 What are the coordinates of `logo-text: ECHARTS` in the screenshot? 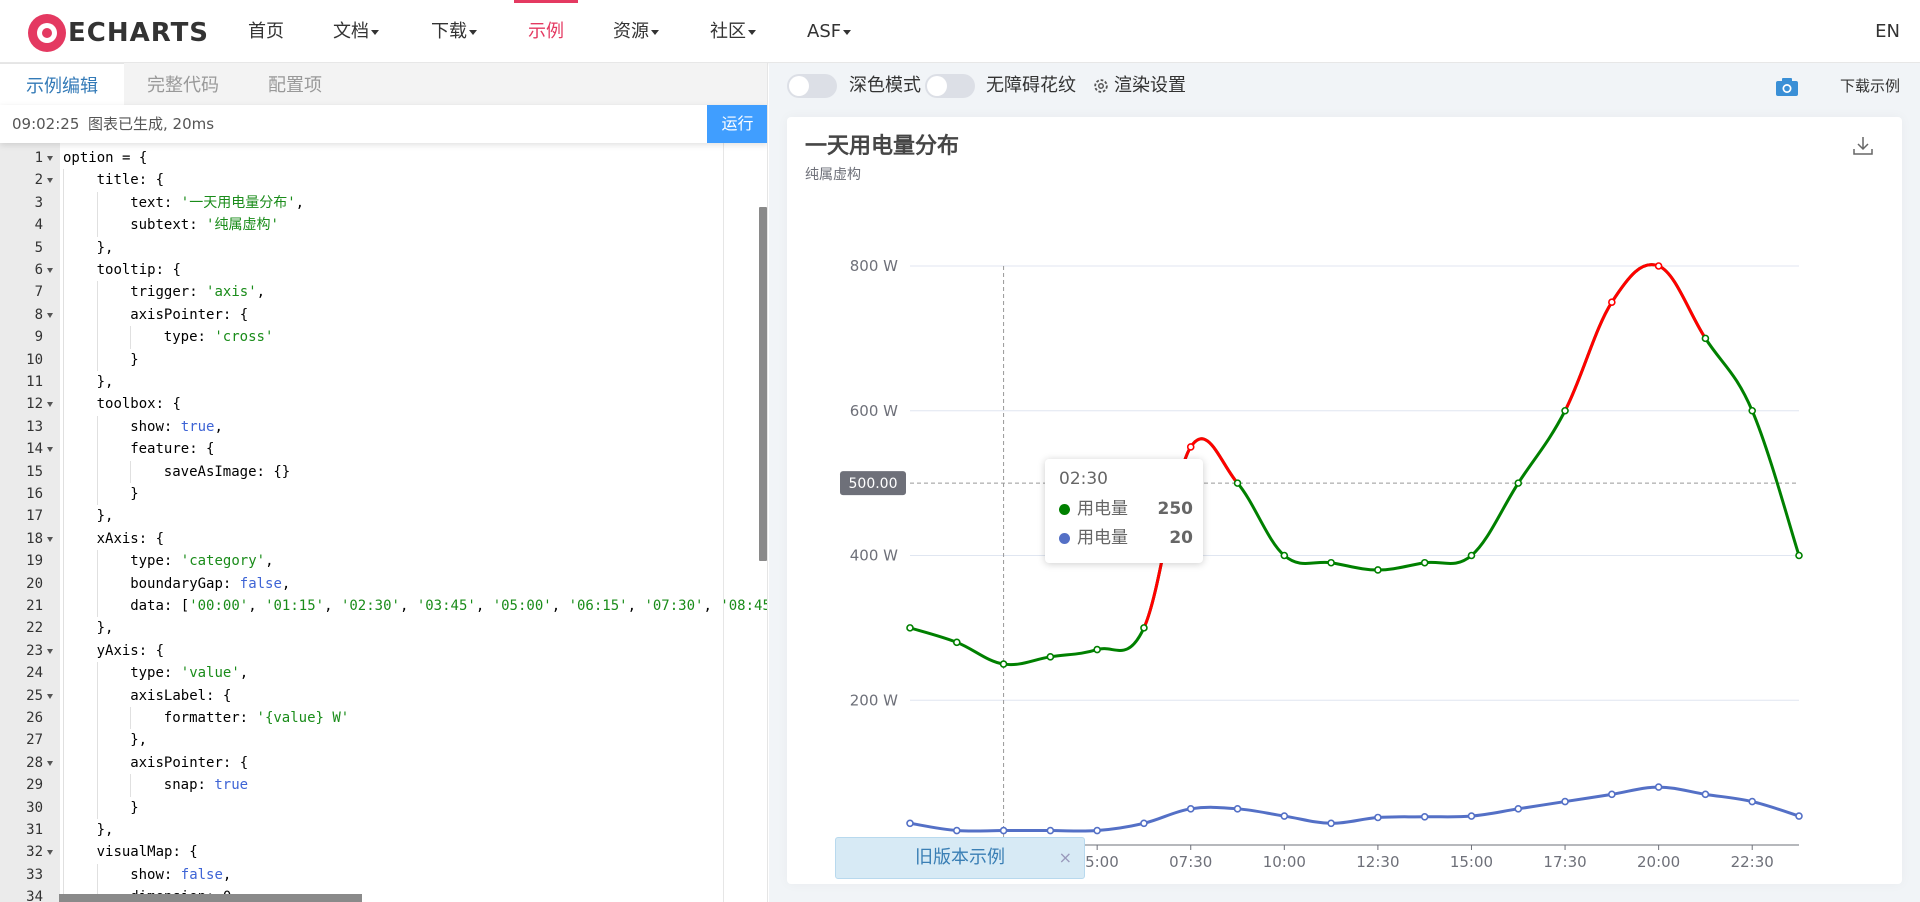 It's located at (139, 33).